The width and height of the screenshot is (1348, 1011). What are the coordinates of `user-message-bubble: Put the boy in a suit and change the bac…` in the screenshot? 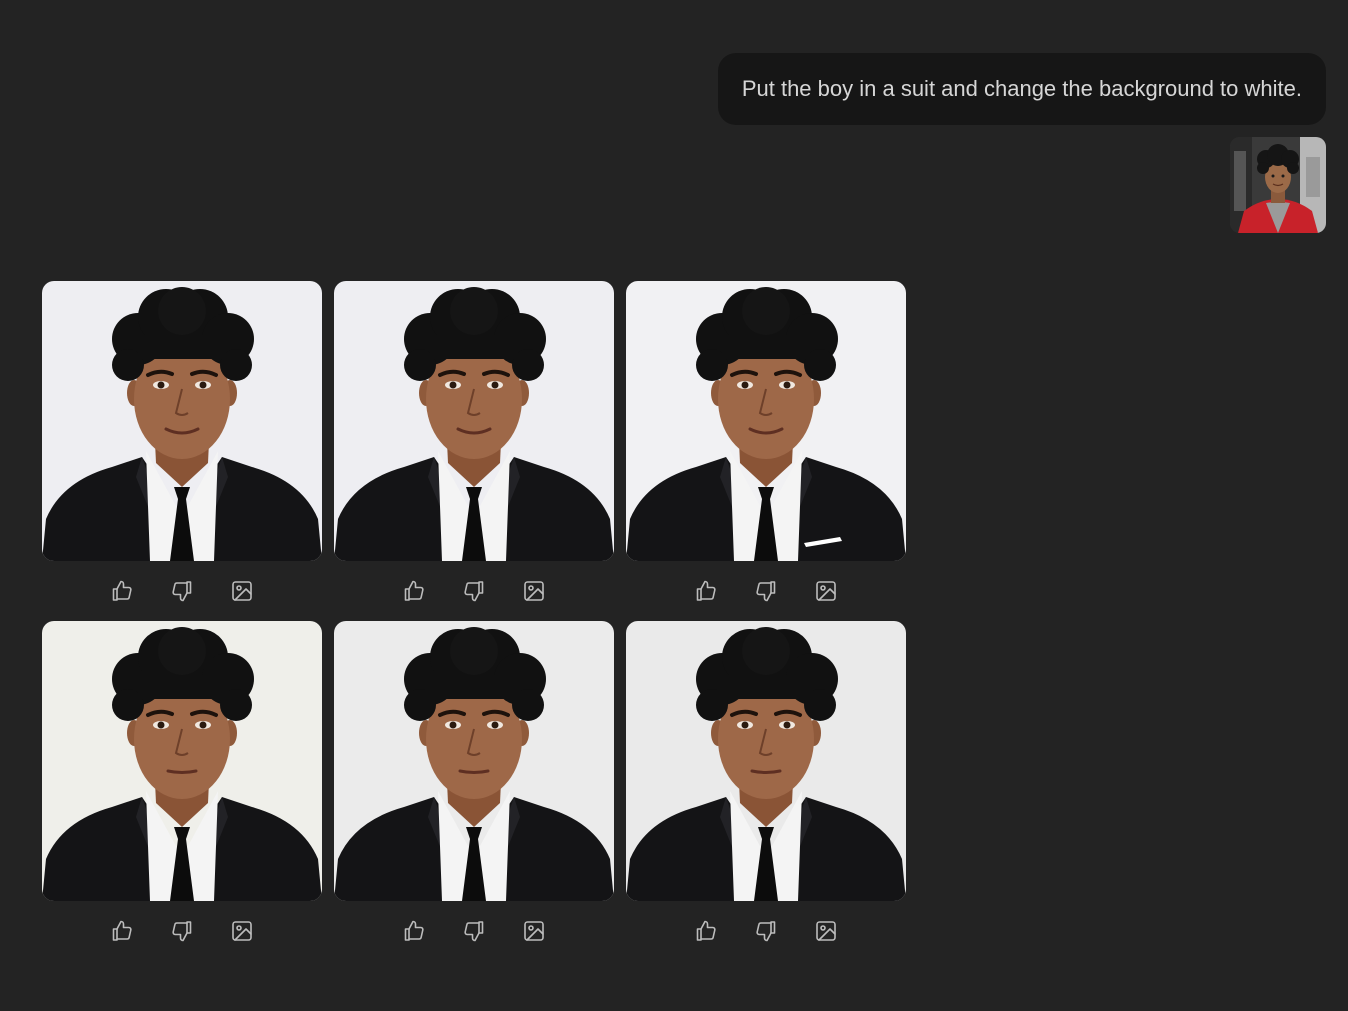 It's located at (1021, 89).